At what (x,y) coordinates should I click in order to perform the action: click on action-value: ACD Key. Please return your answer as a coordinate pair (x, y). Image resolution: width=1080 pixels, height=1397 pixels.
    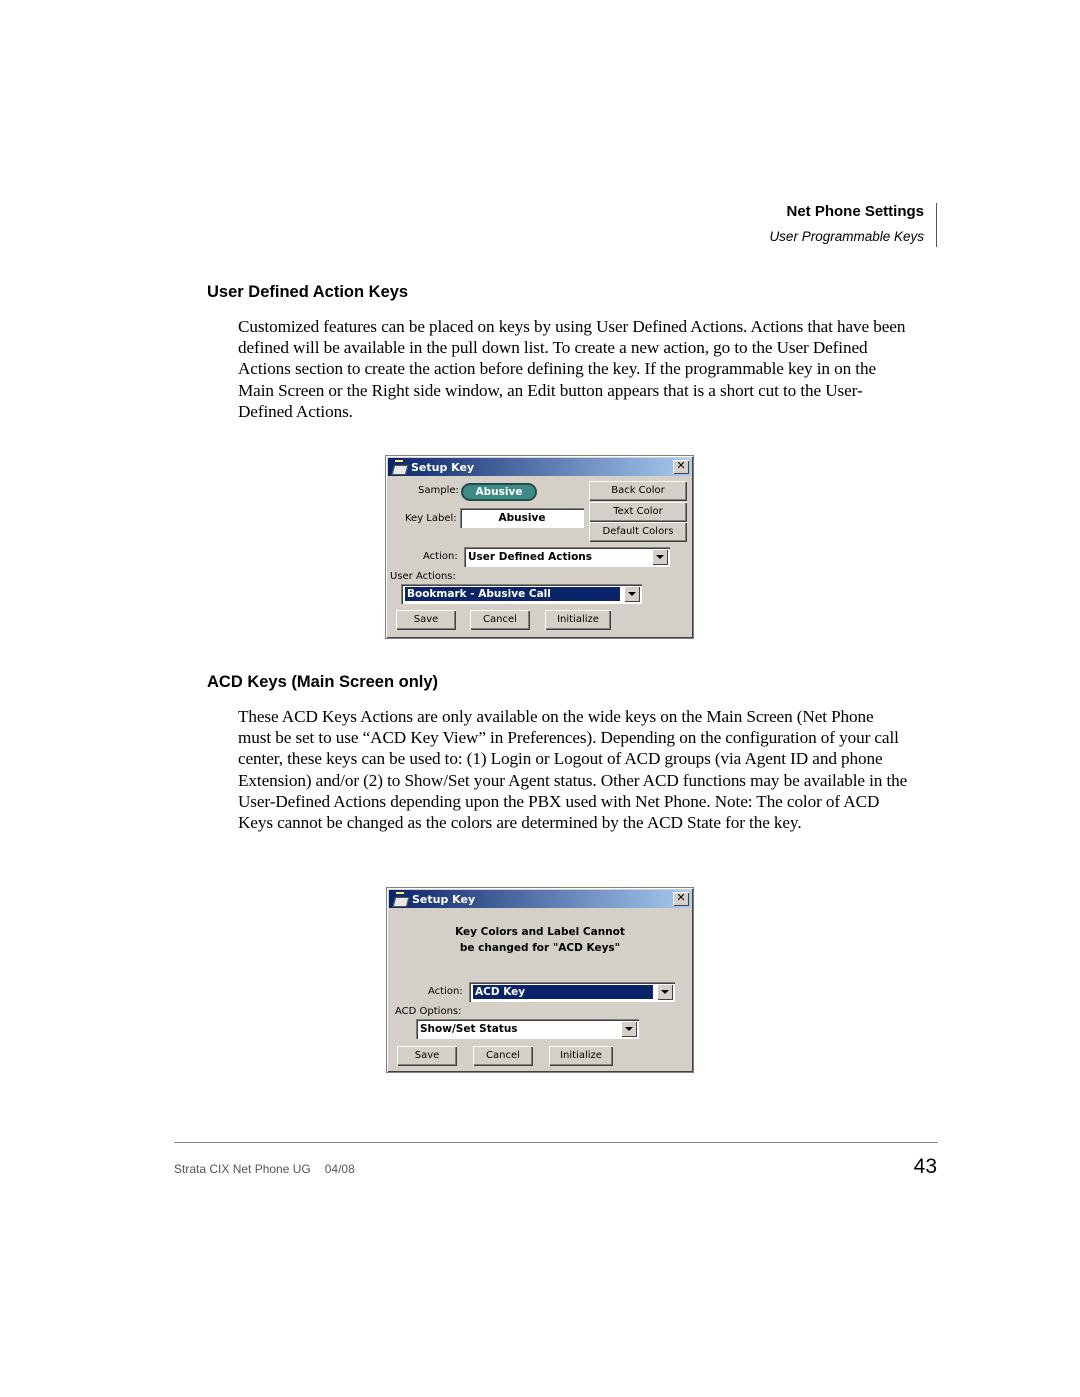
    Looking at the image, I should click on (563, 992).